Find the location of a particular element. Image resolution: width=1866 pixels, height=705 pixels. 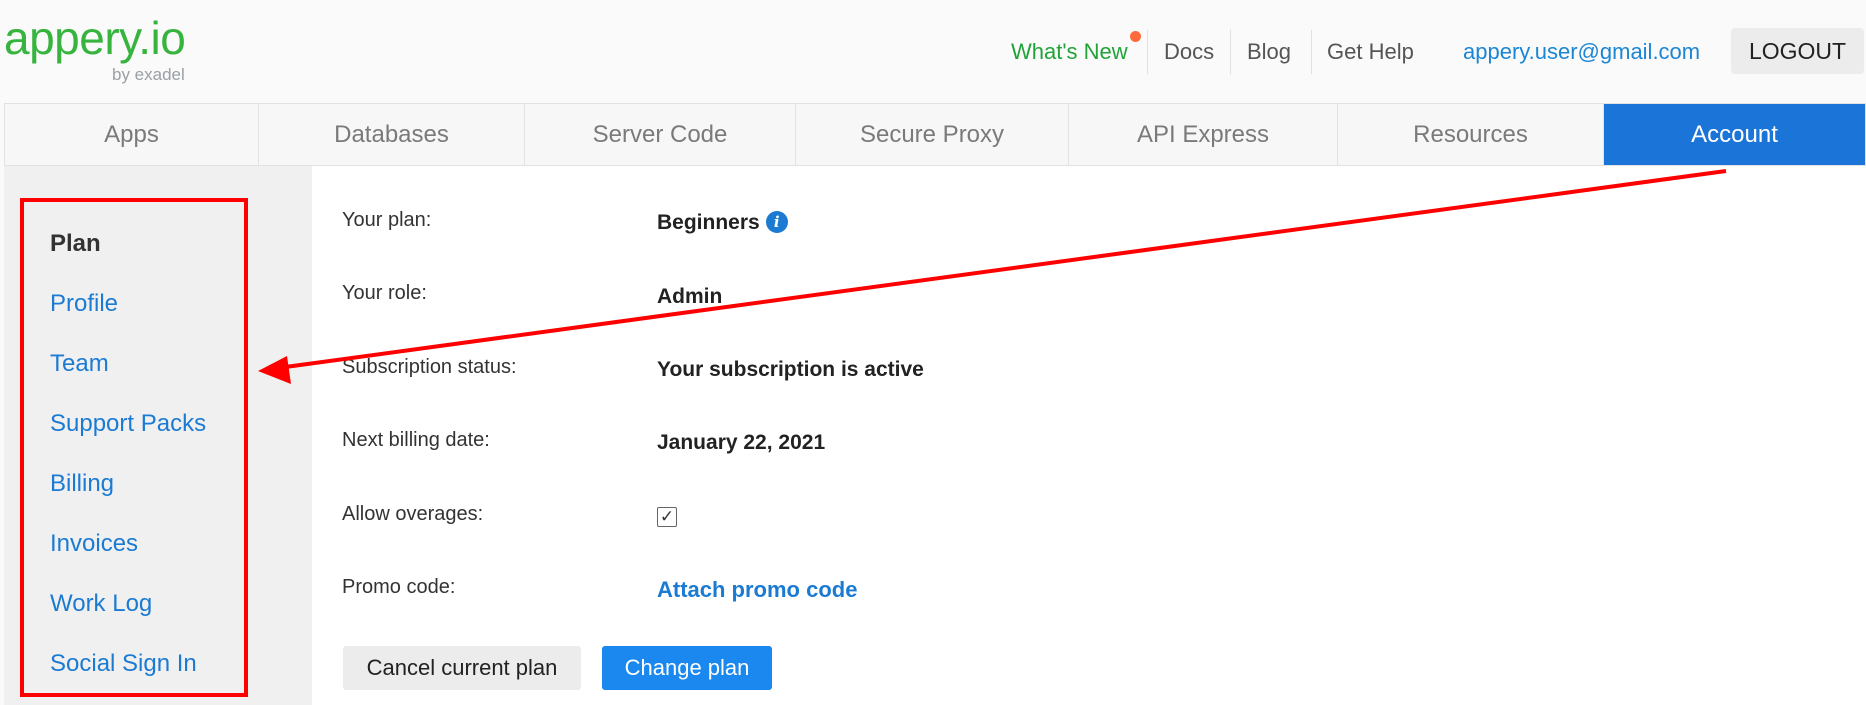

logout-button: LOGOUT is located at coordinates (1797, 51).